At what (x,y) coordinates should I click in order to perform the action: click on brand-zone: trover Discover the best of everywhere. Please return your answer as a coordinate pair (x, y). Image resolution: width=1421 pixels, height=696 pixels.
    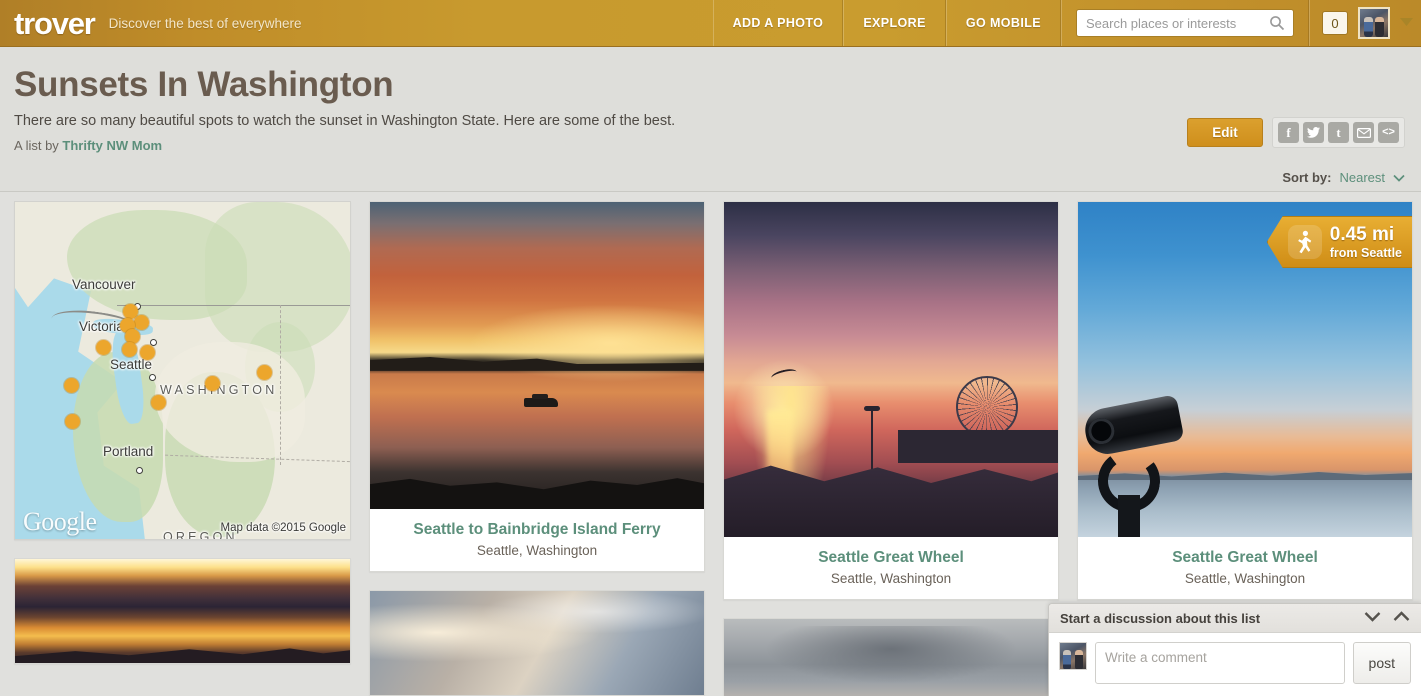
    Looking at the image, I should click on (151, 23).